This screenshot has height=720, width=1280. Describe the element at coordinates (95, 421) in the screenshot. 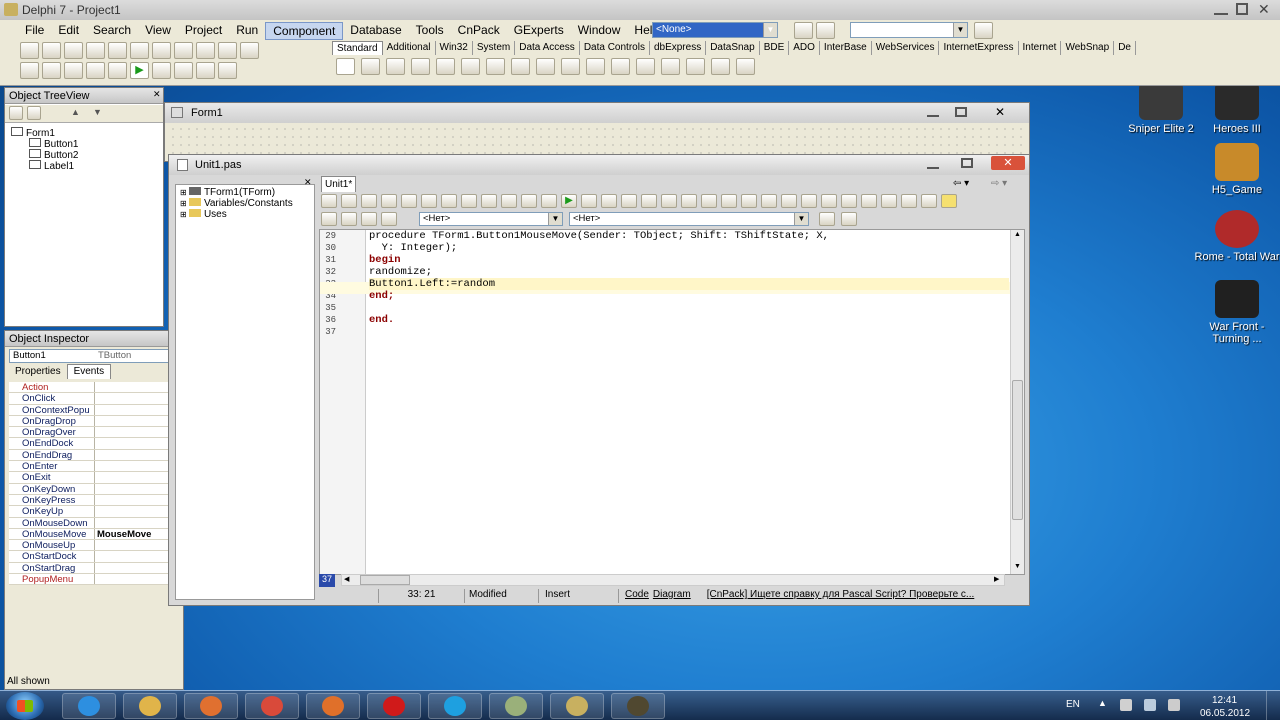

I see `inspector-row: OnDragDrop` at that location.